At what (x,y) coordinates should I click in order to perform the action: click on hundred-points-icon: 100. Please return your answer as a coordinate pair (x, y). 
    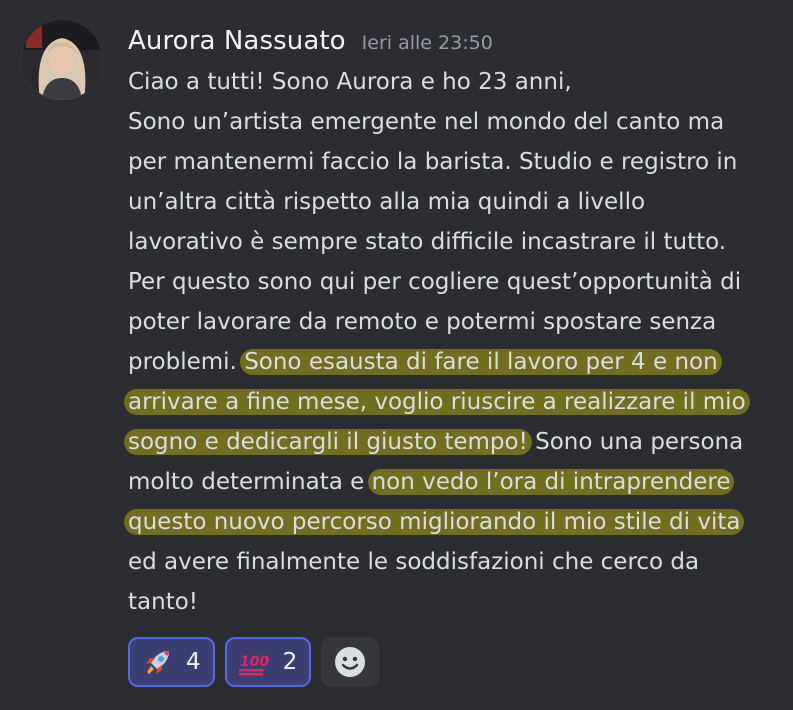
    Looking at the image, I should click on (254, 662).